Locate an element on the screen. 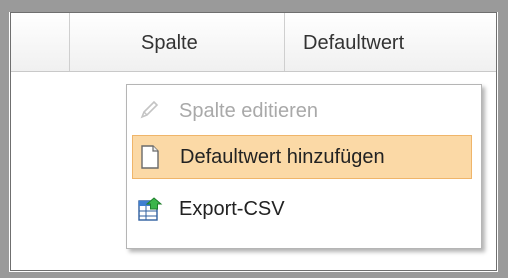 The image size is (508, 278). menu-item-add-default: Defaultwert hinzufügen is located at coordinates (302, 157).